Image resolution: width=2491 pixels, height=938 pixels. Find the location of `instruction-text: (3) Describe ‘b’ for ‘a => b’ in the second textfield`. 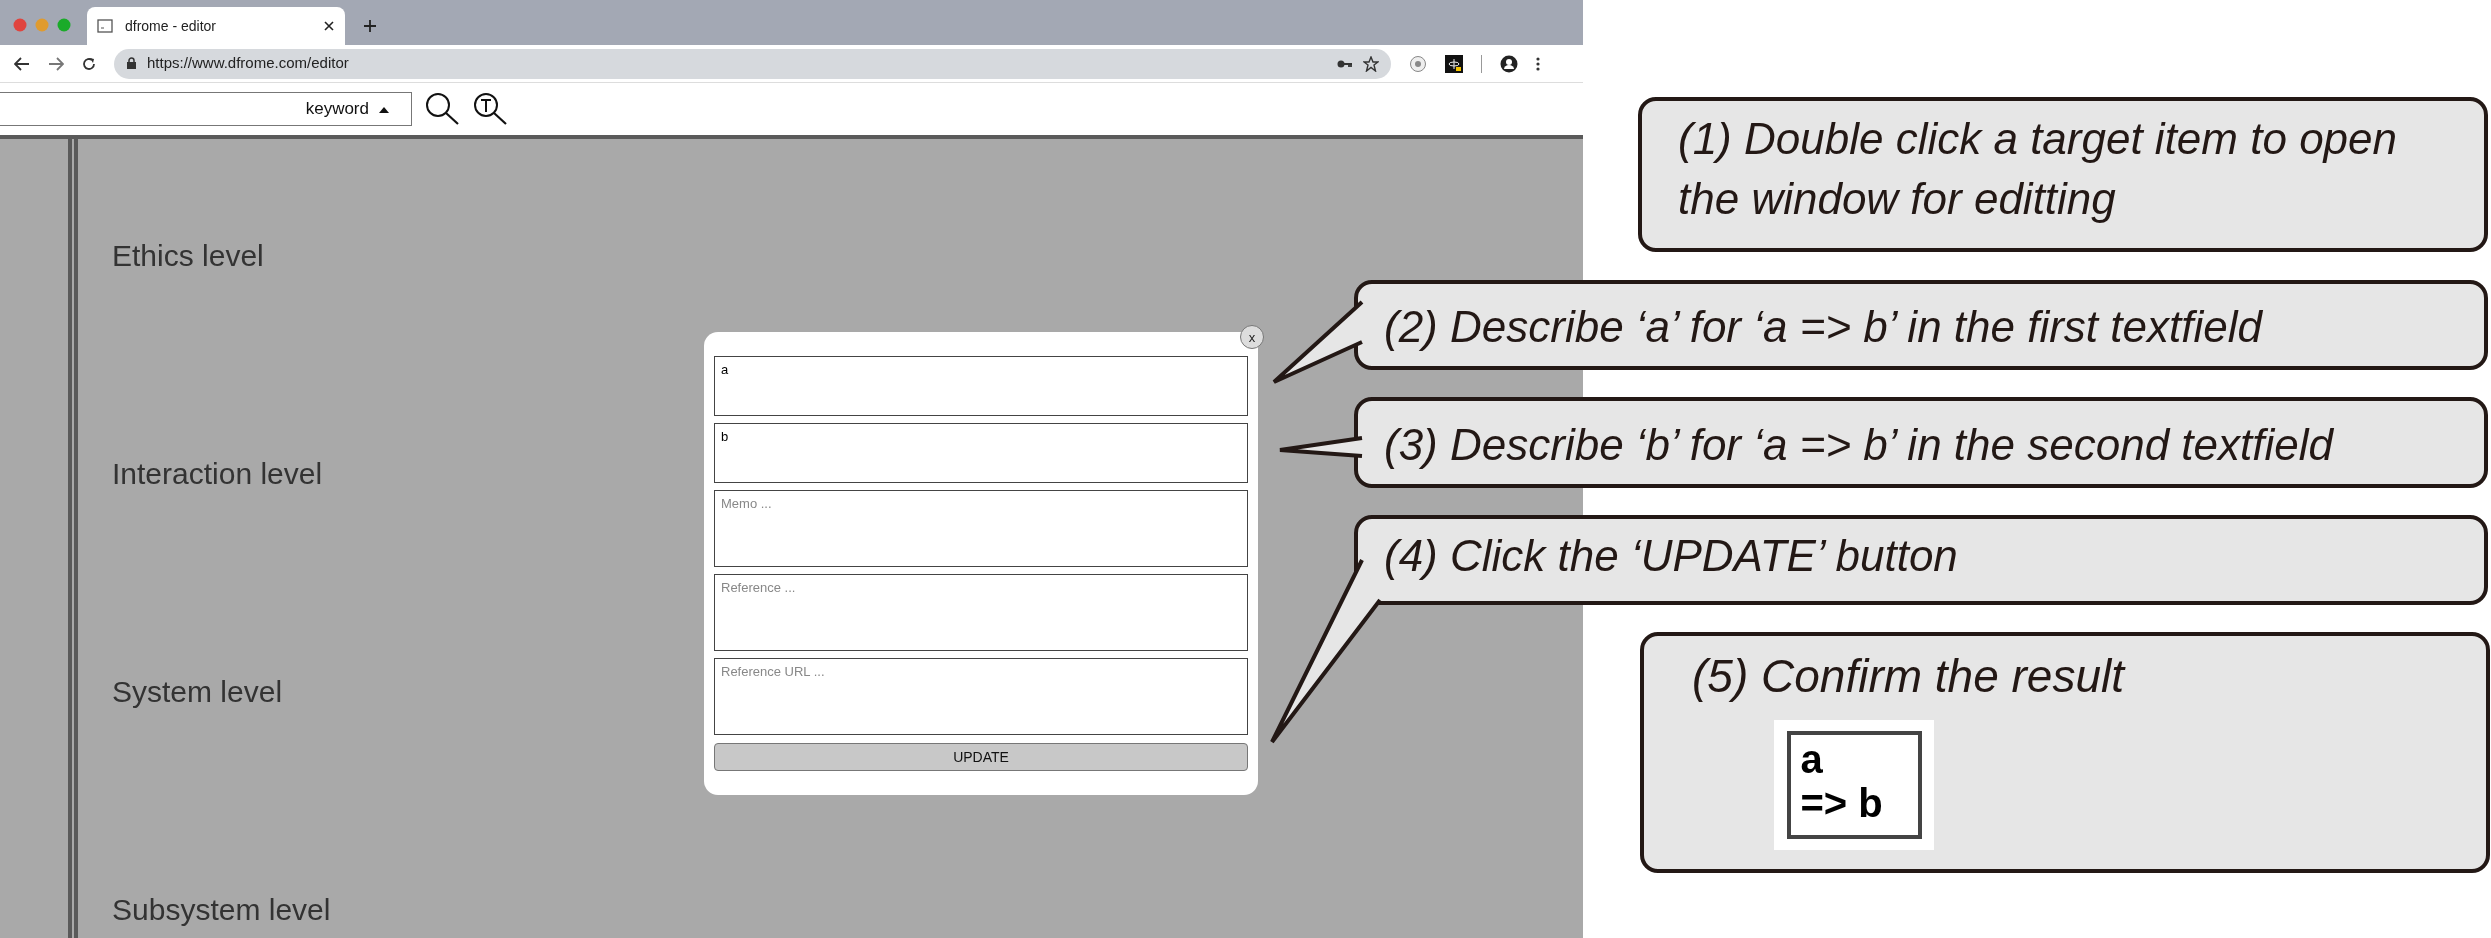

instruction-text: (3) Describe ‘b’ for ‘a => b’ in the second textfield is located at coordinates (1858, 445).